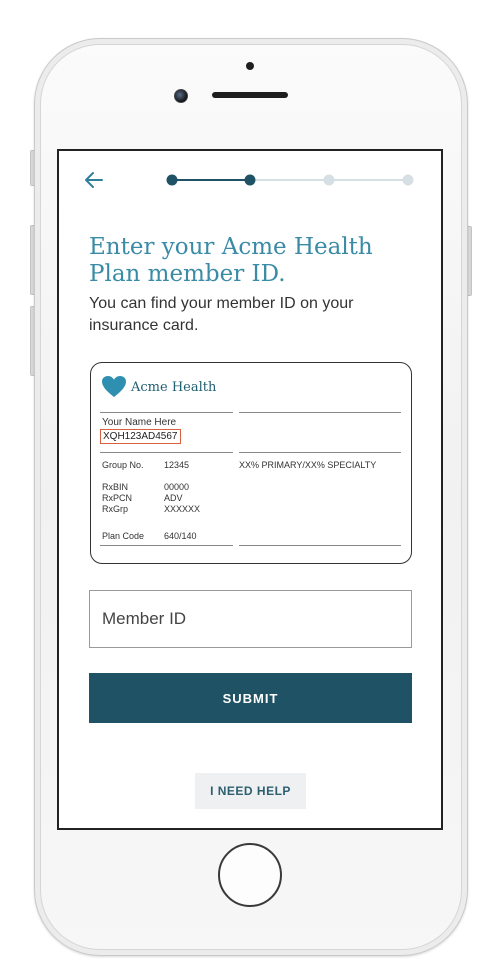  Describe the element at coordinates (290, 180) in the screenshot. I see `progress-stepper` at that location.